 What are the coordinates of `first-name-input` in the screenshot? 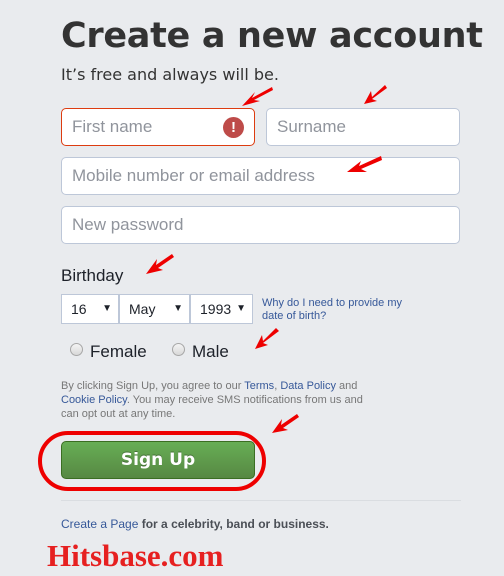 It's located at (158, 127).